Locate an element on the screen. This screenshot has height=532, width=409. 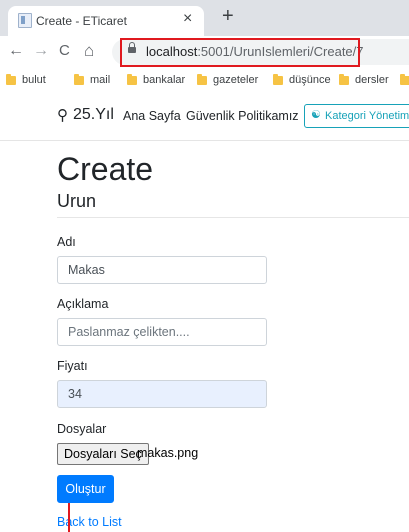
page-icon is located at coordinates (25, 20).